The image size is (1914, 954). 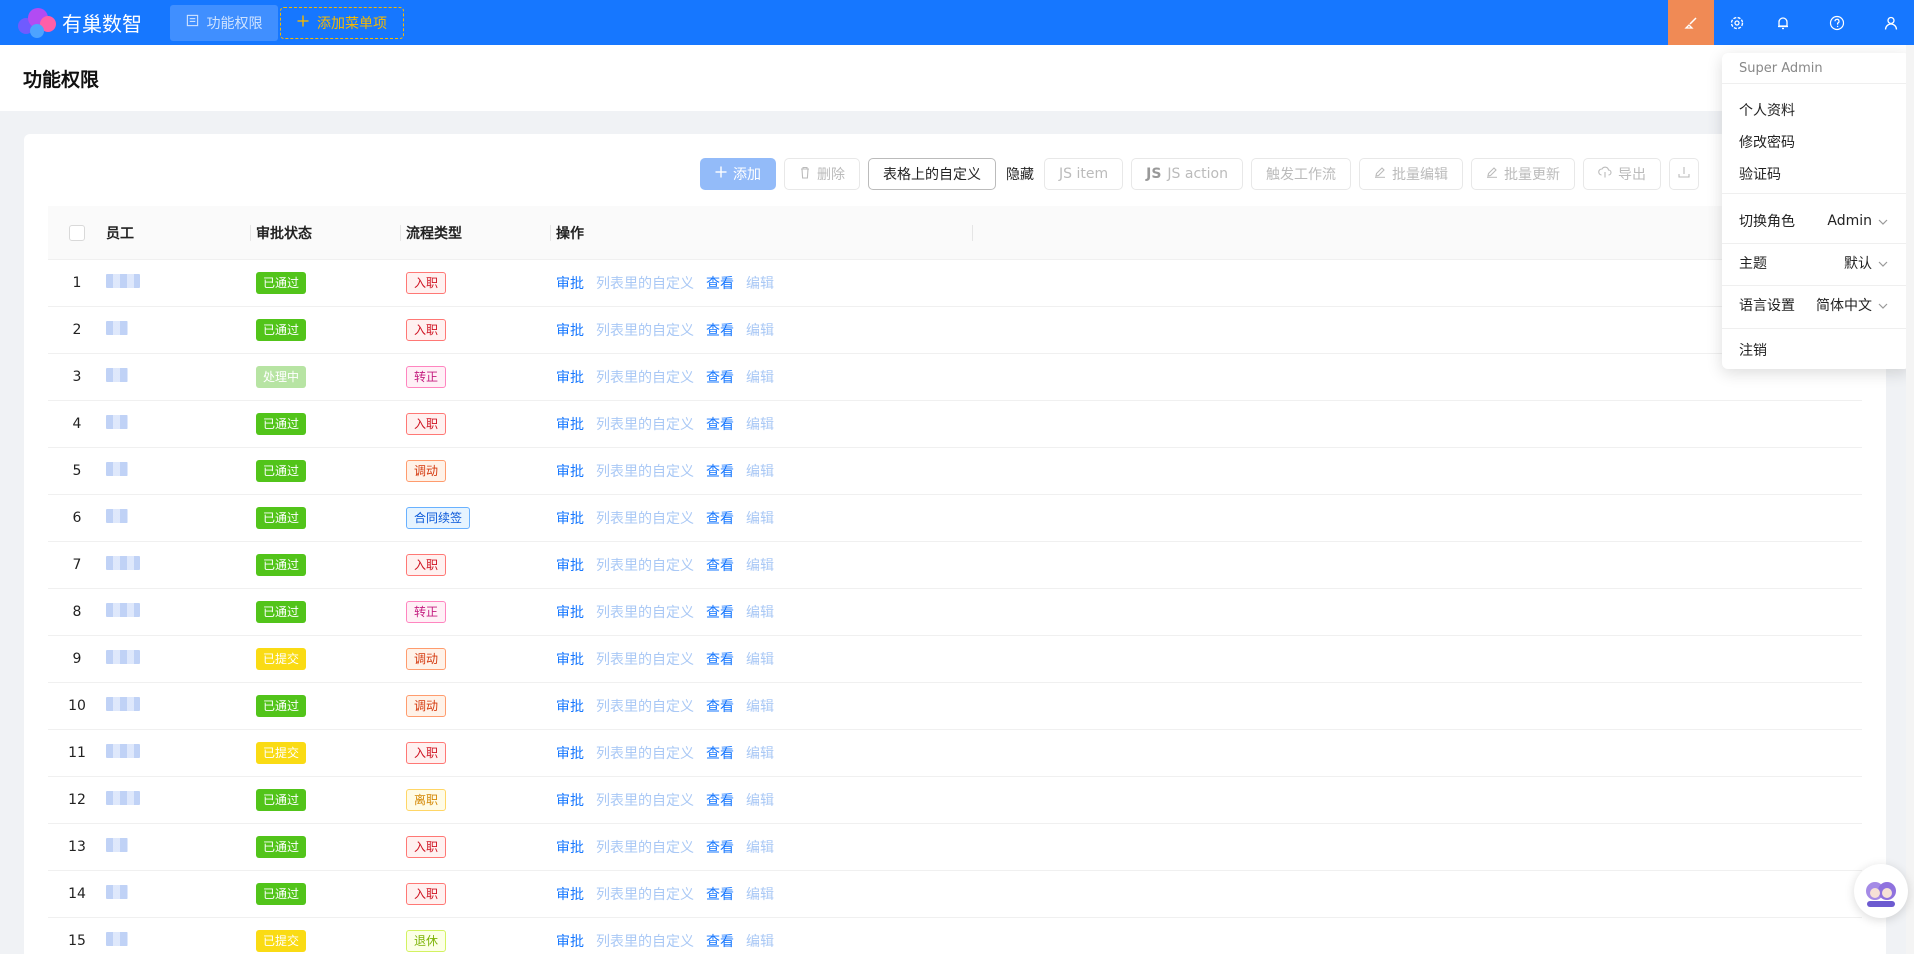 What do you see at coordinates (955, 706) in the screenshot?
I see `table-row: 10 已通过 调动 审批 列表里的自定义 查看 编辑` at bounding box center [955, 706].